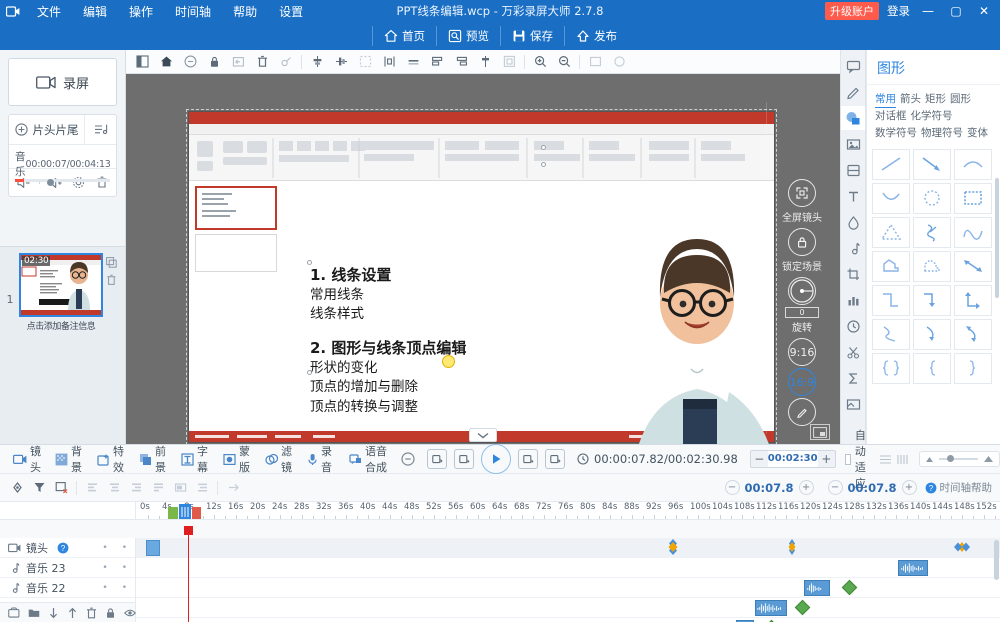  Describe the element at coordinates (63, 548) in the screenshot. I see `question-icon: ?` at that location.